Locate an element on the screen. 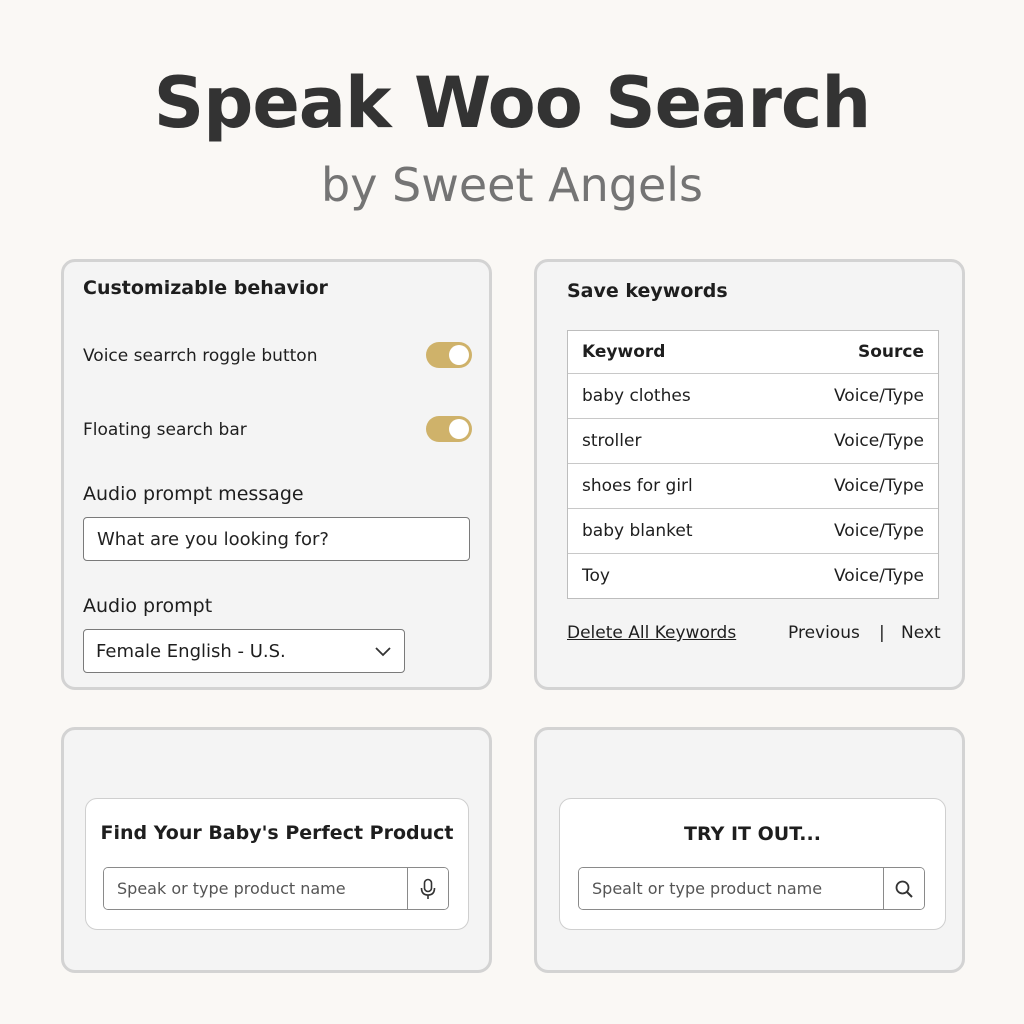  try-search-input is located at coordinates (731, 888).